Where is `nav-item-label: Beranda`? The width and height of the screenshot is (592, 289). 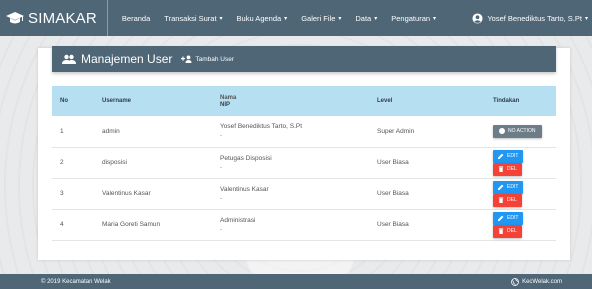 nav-item-label: Beranda is located at coordinates (136, 18).